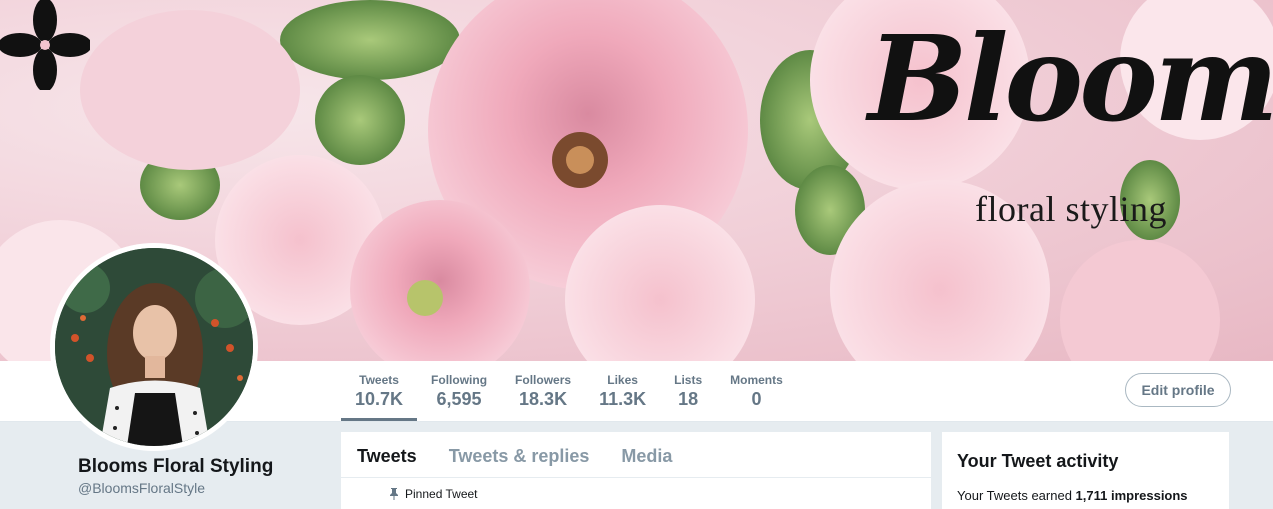  I want to click on stat-following: Following 6,595, so click(459, 391).